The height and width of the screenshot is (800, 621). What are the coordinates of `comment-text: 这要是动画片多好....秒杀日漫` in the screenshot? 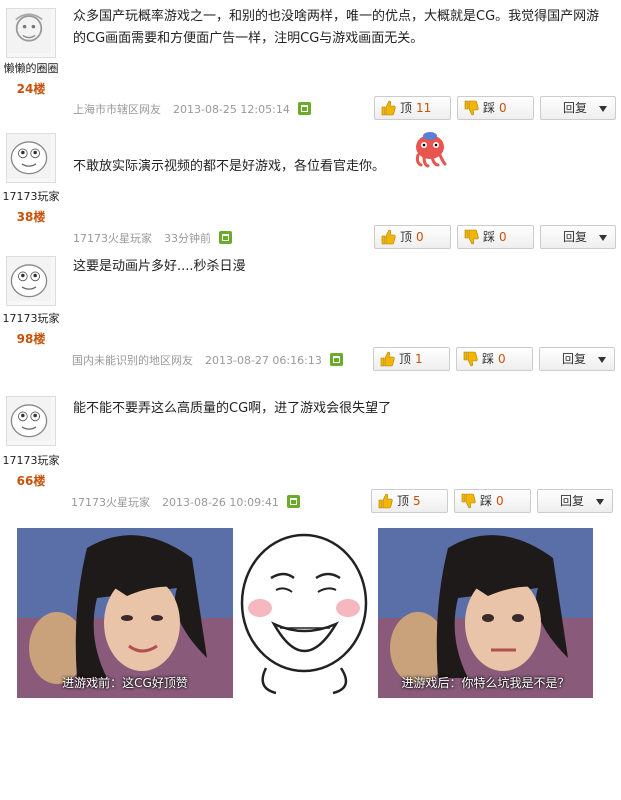 It's located at (159, 266).